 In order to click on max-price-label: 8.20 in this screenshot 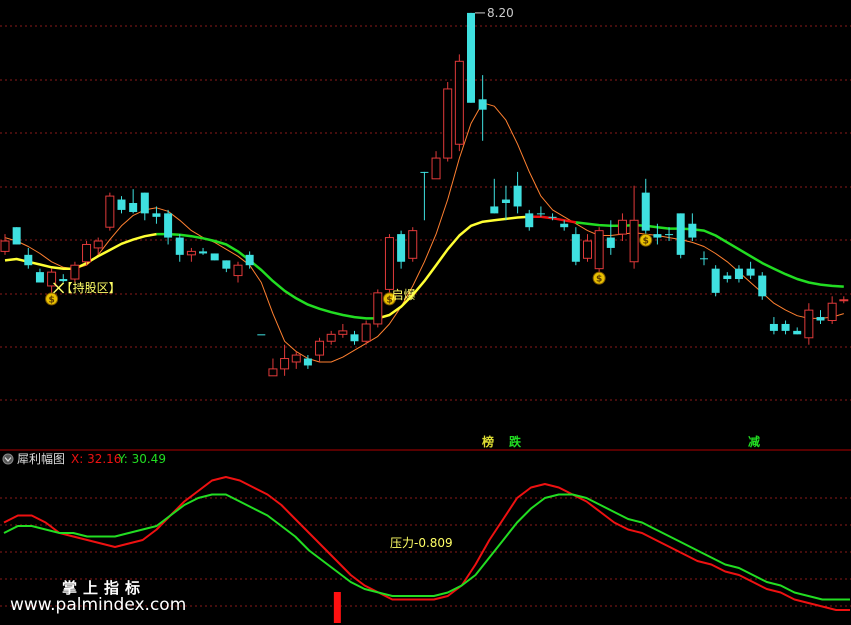, I will do `click(500, 13)`.